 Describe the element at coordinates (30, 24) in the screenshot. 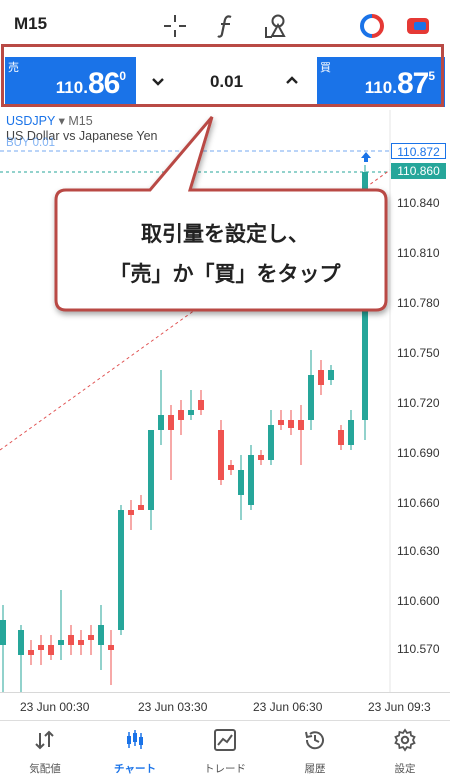

I see `timeframe-button: M15` at that location.